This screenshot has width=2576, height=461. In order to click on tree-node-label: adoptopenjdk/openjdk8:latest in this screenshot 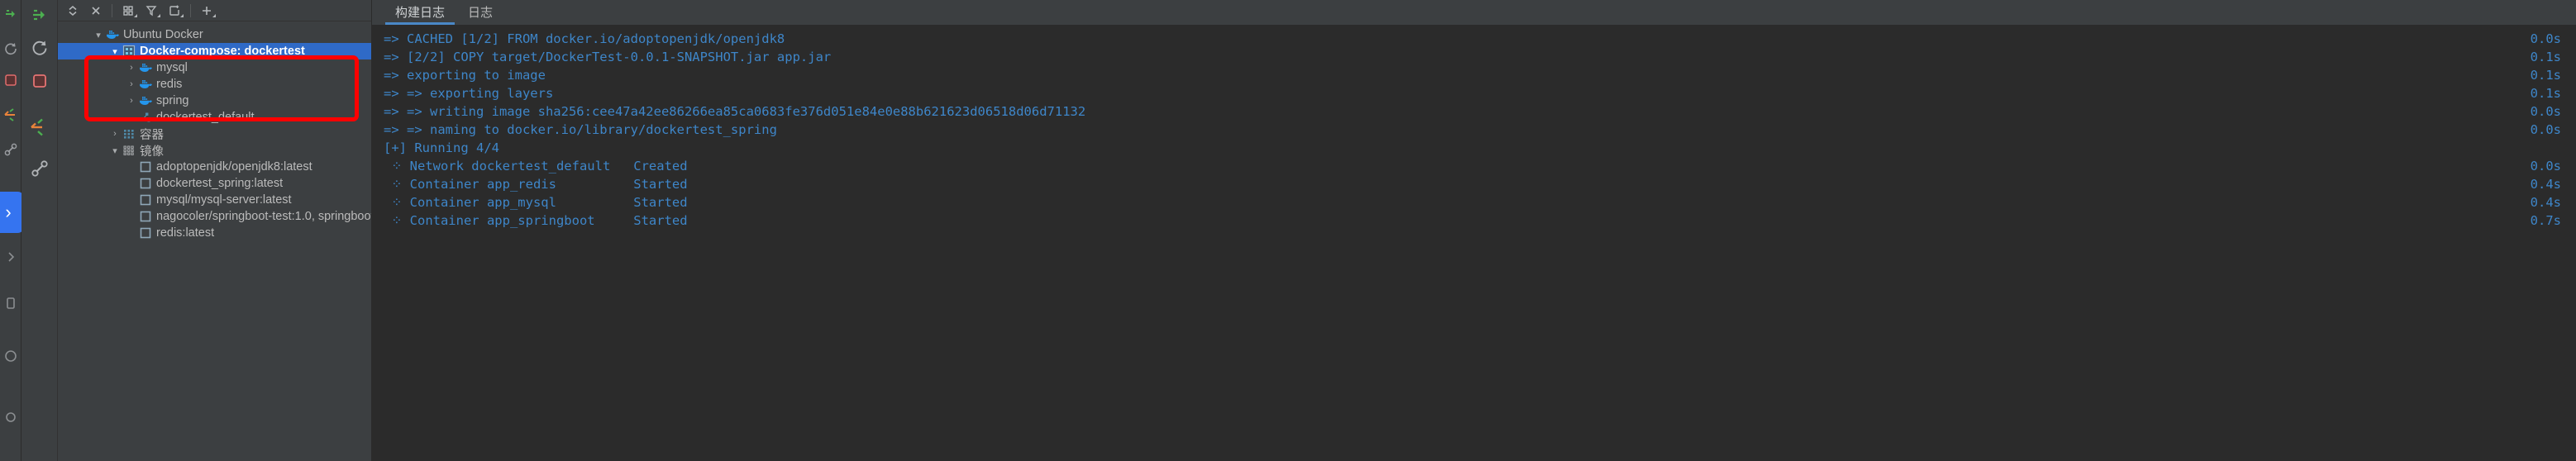, I will do `click(234, 166)`.